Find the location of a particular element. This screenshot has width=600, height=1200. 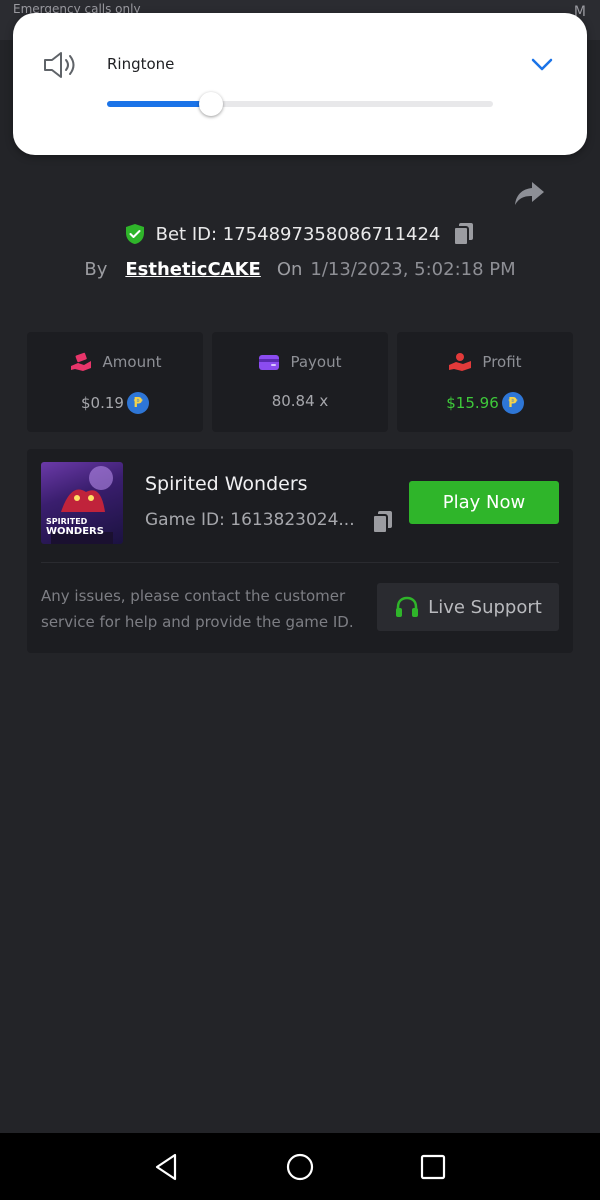

recents-icon is located at coordinates (433, 1167).